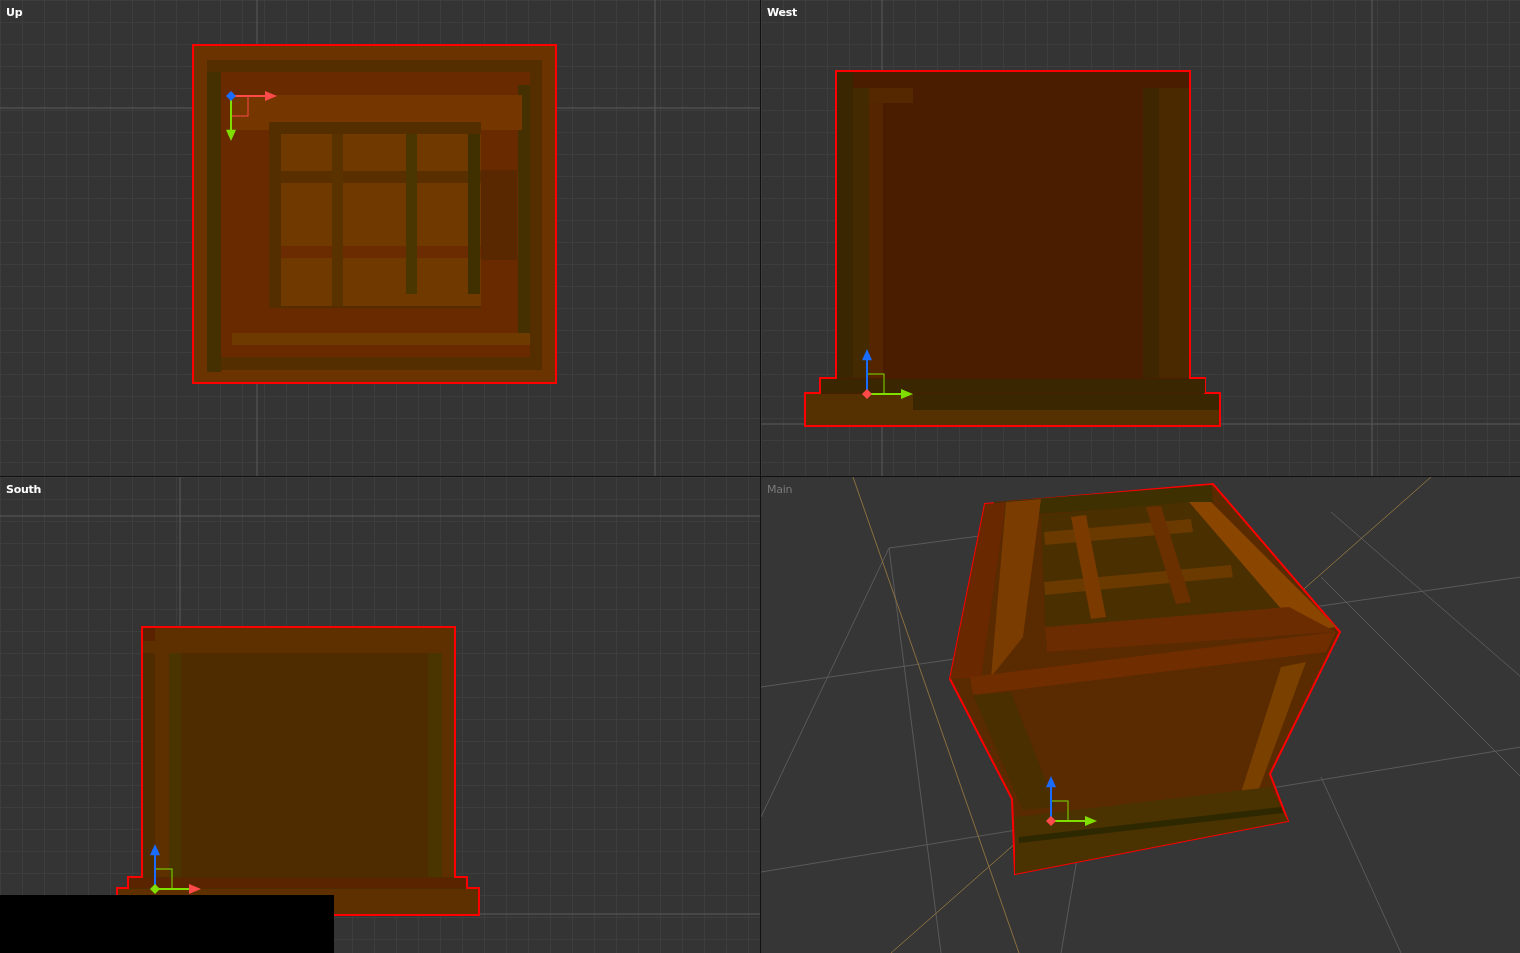 This screenshot has width=1520, height=953. I want to click on viewport-label: West, so click(782, 13).